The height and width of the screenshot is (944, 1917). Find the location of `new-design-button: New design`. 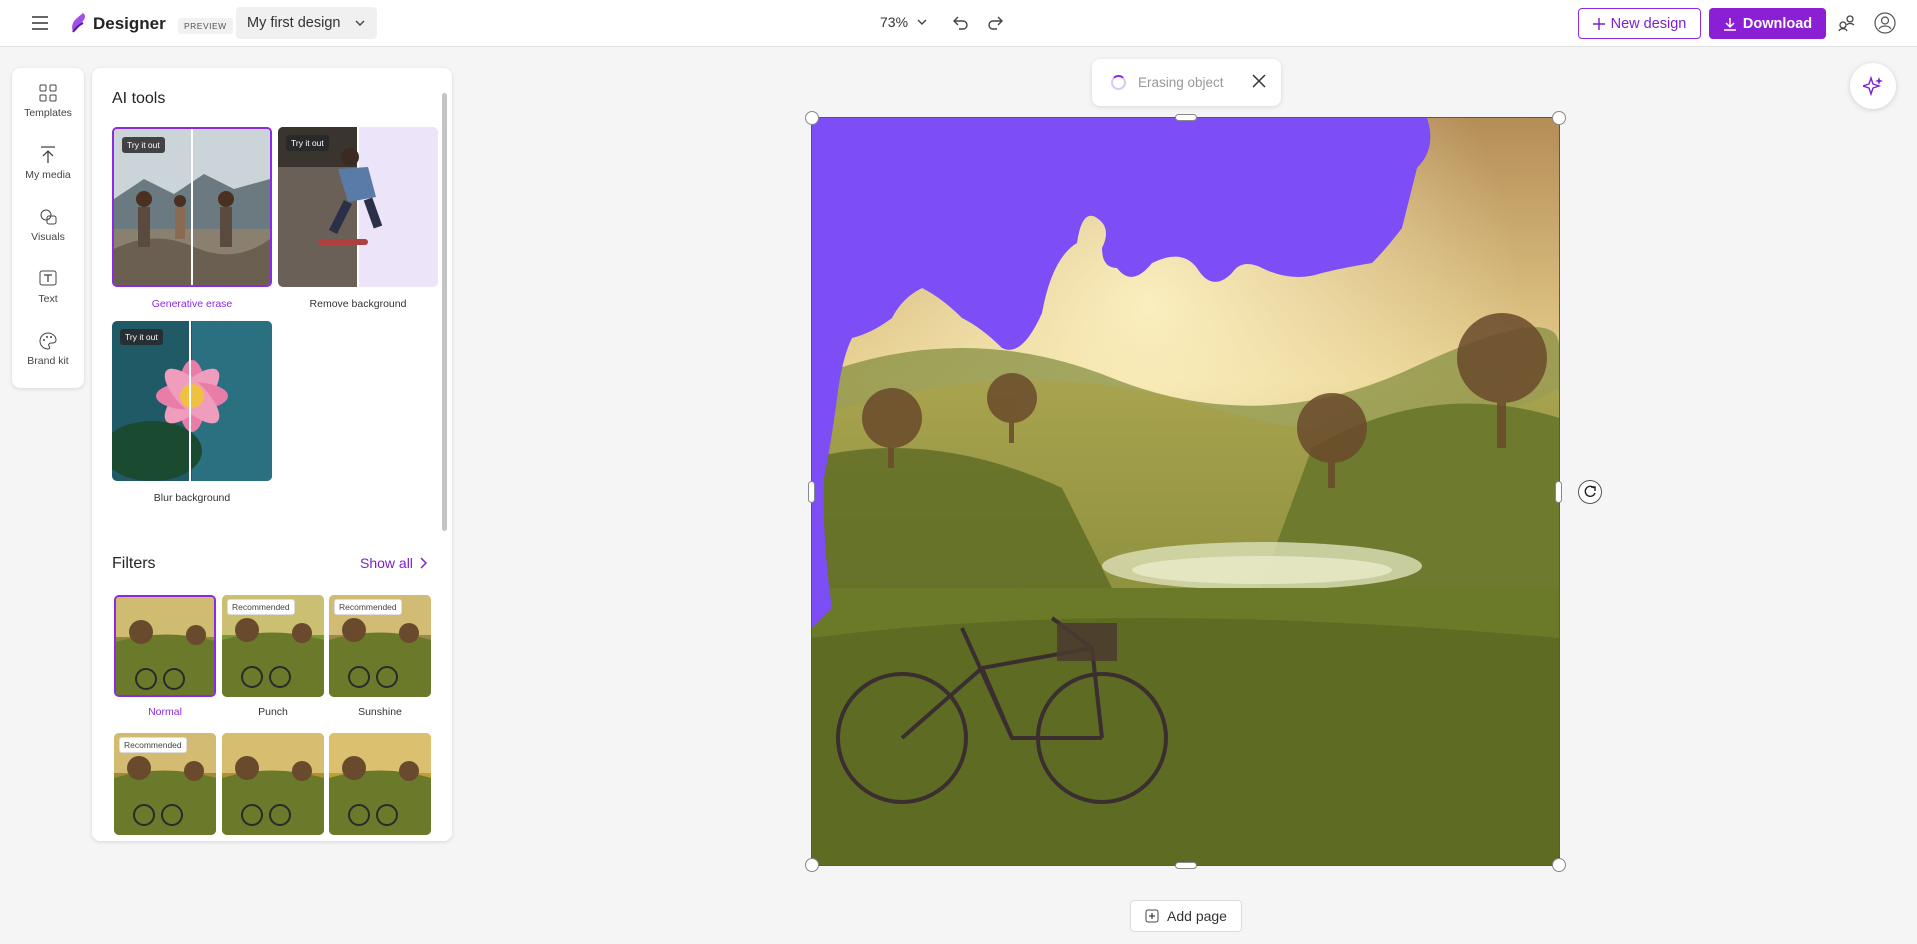

new-design-button: New design is located at coordinates (1639, 23).